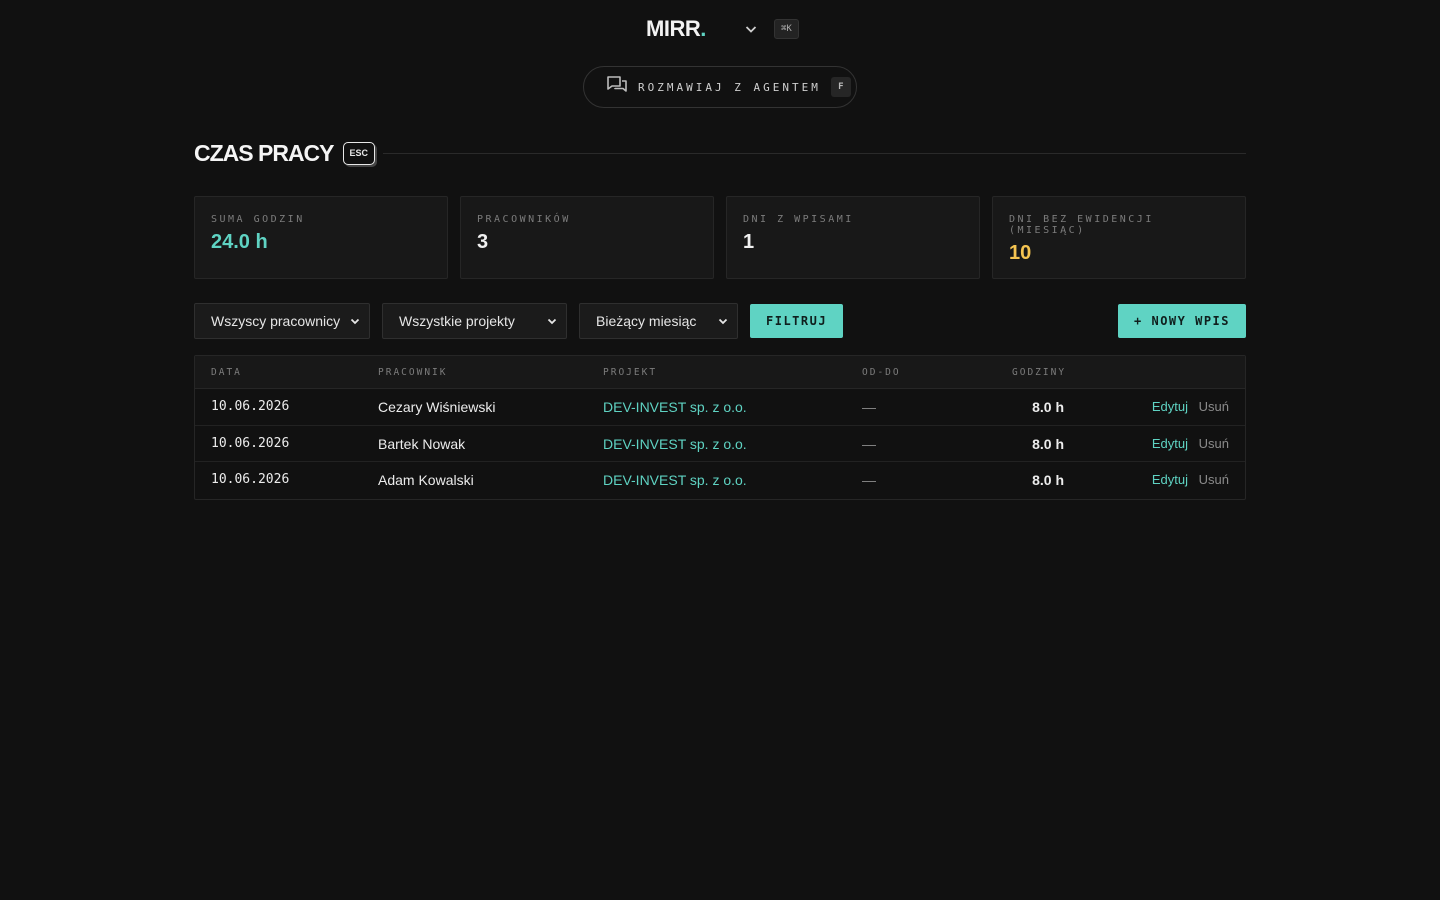 Image resolution: width=1440 pixels, height=900 pixels. Describe the element at coordinates (483, 242) in the screenshot. I see `stat-value: 3` at that location.